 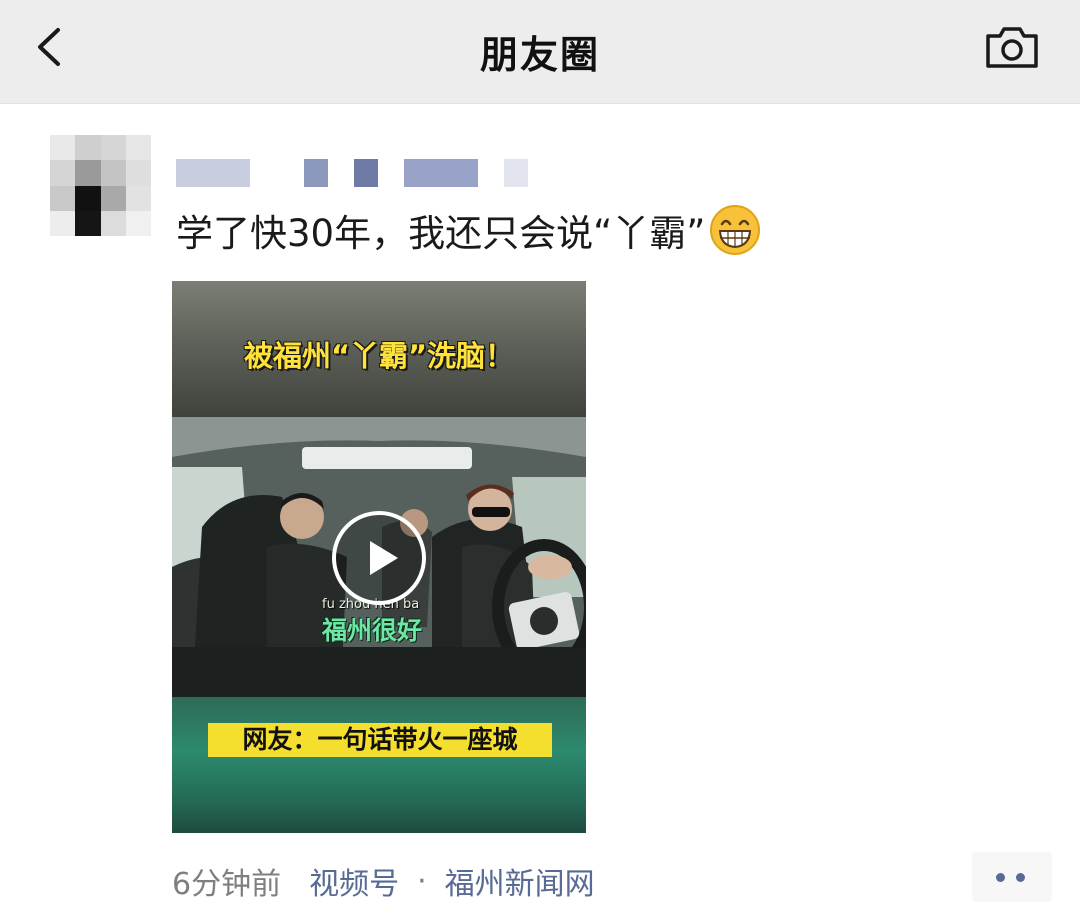 I want to click on camera-button, so click(x=1012, y=47).